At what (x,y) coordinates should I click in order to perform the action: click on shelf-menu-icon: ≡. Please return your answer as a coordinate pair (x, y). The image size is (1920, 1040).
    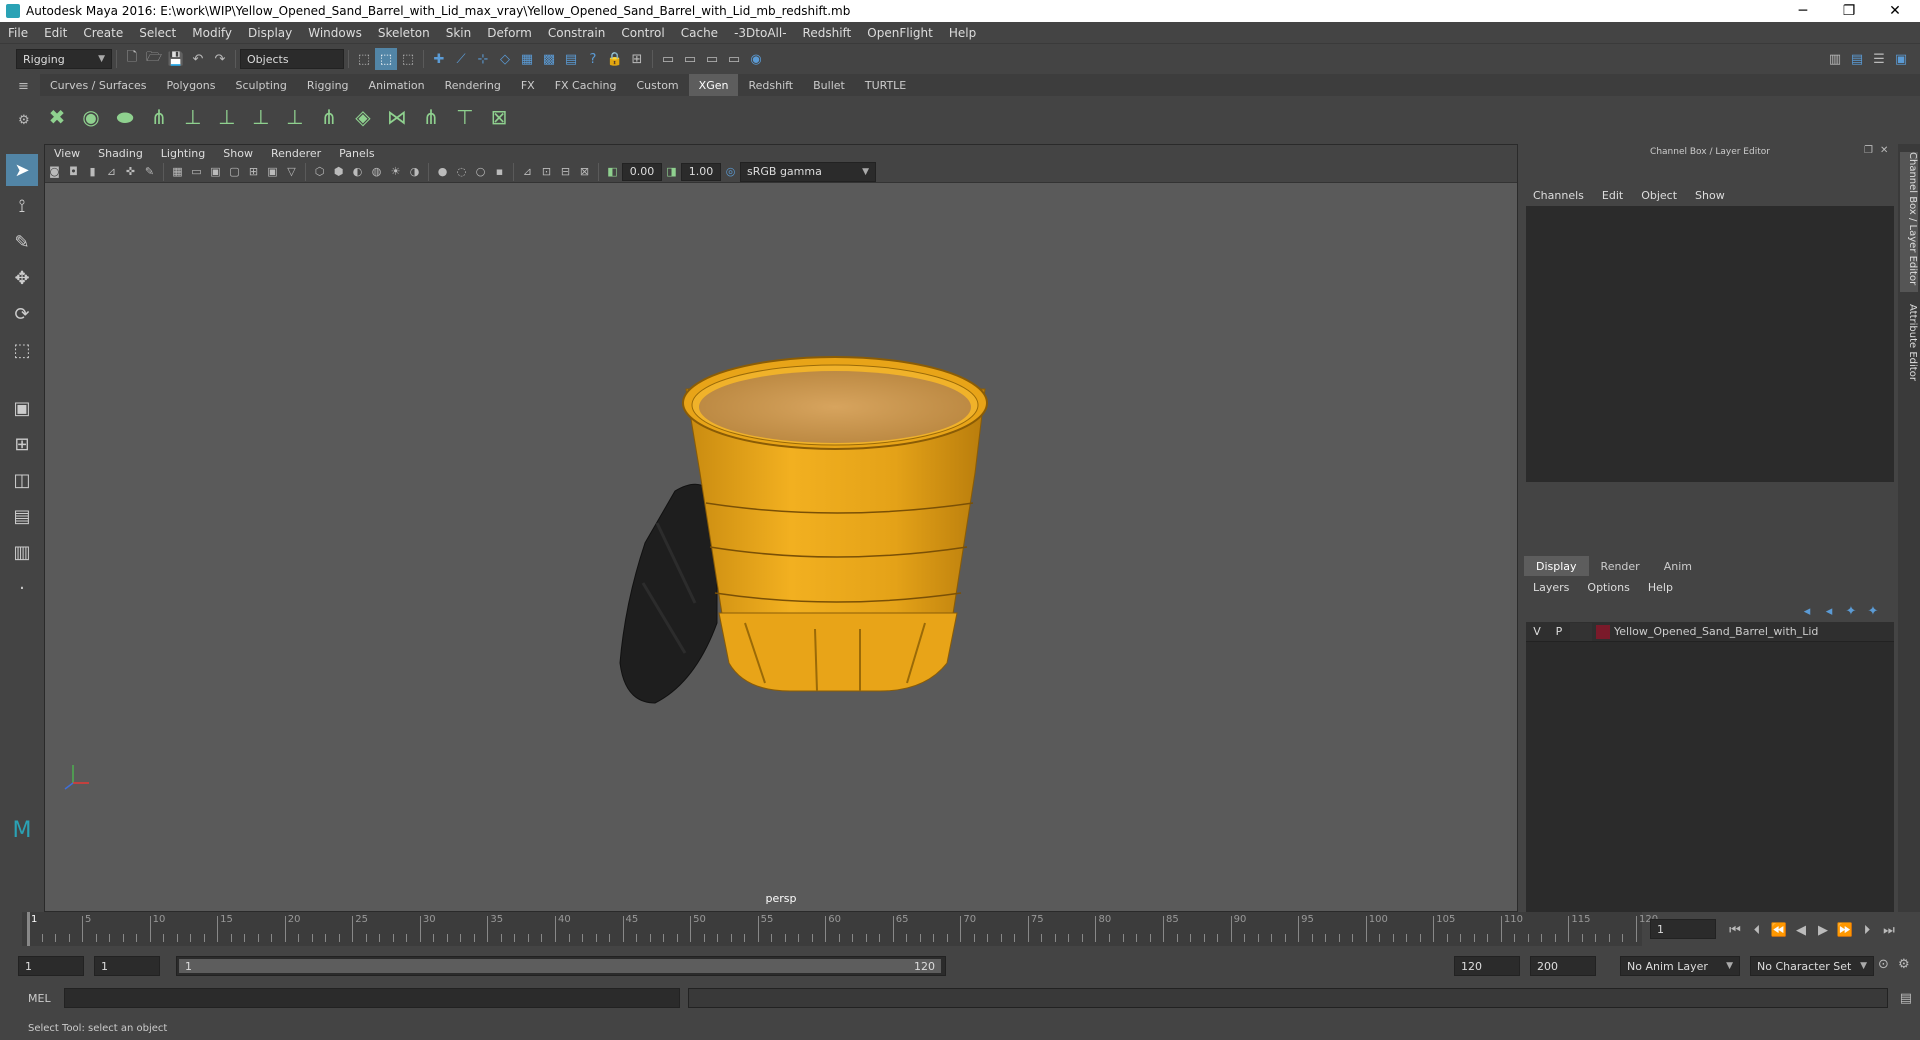
    Looking at the image, I should click on (23, 86).